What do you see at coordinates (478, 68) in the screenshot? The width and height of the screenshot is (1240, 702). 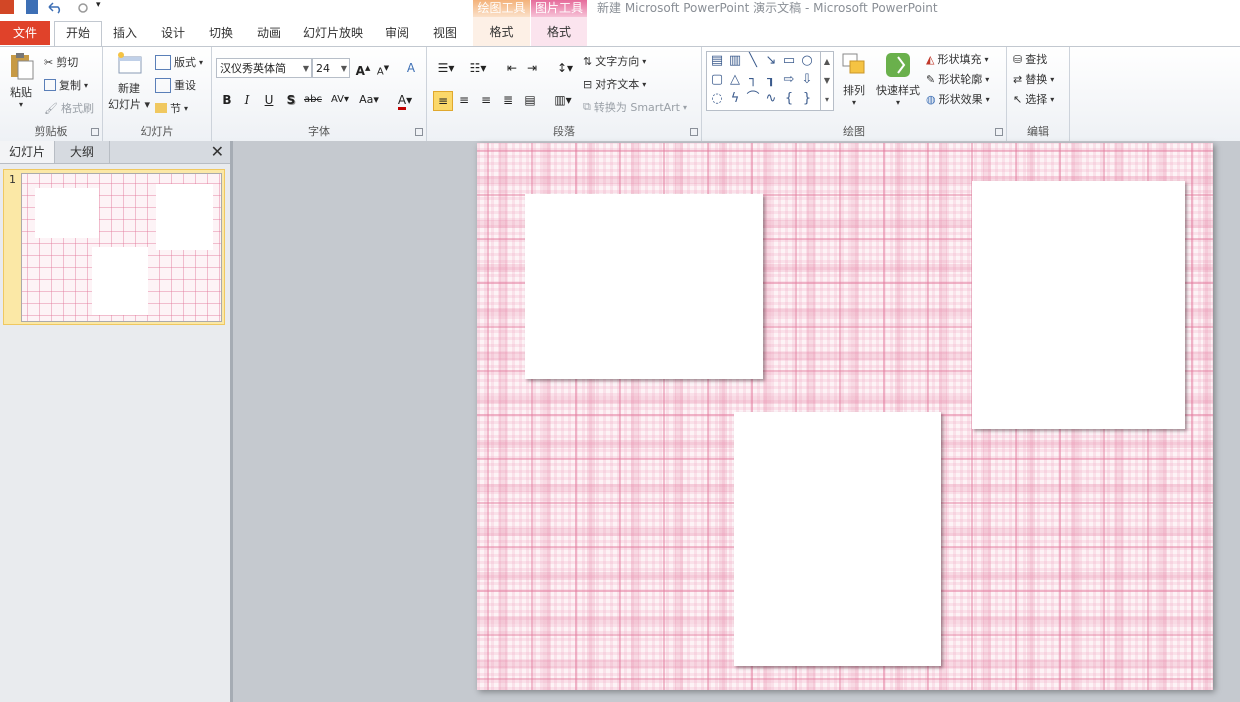 I see `numbering-icon: ☷▾` at bounding box center [478, 68].